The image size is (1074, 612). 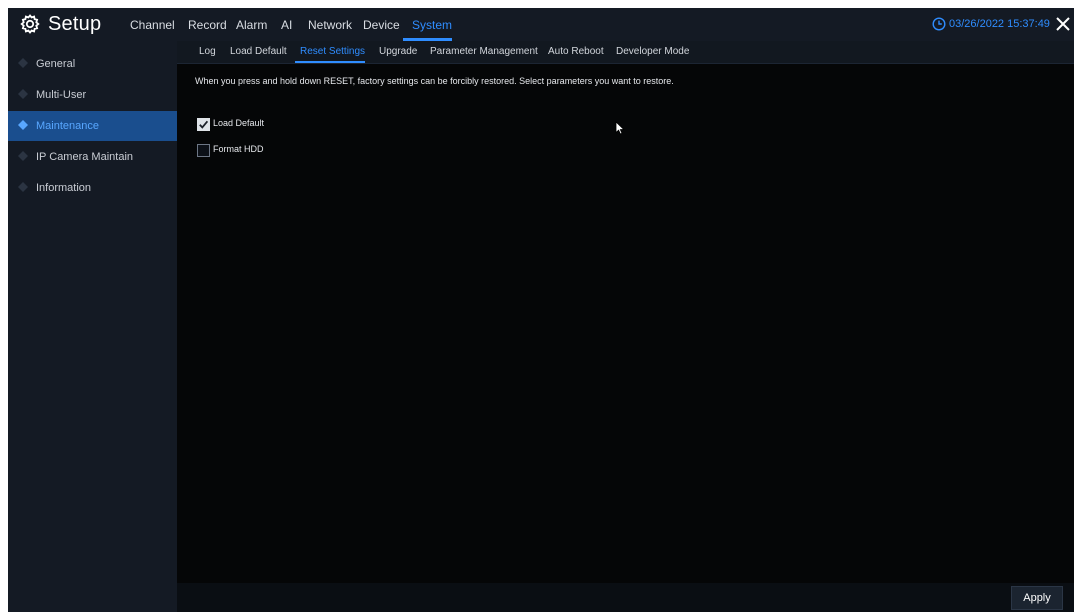 I want to click on active-subtab-indicator, so click(x=330, y=62).